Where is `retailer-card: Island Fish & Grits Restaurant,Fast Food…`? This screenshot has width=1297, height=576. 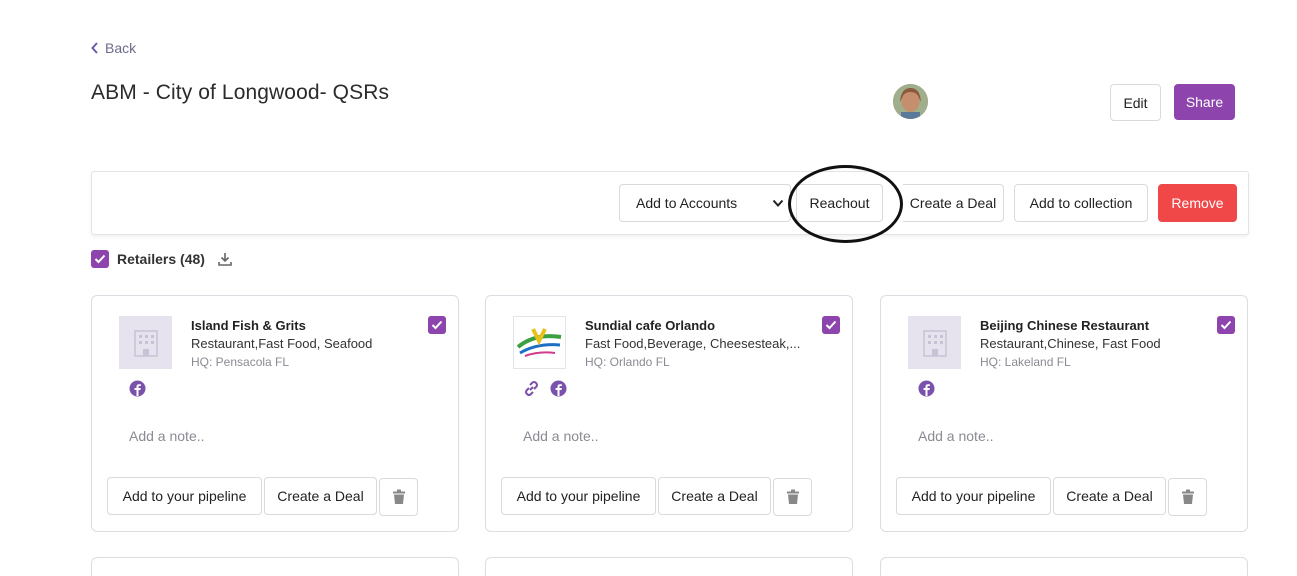 retailer-card: Island Fish & Grits Restaurant,Fast Food… is located at coordinates (275, 413).